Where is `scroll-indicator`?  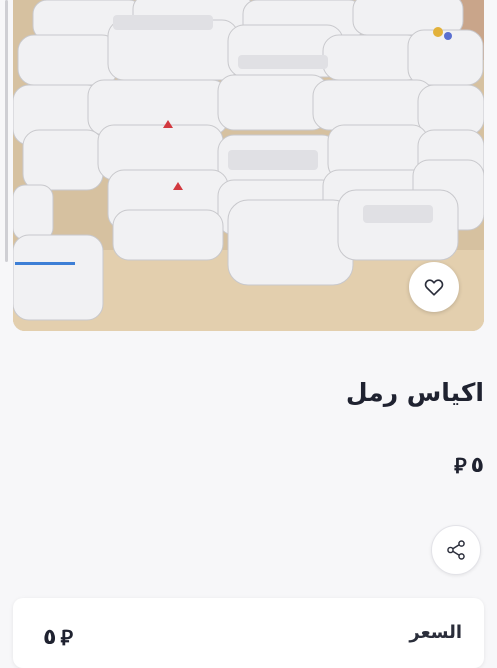 scroll-indicator is located at coordinates (6, 131).